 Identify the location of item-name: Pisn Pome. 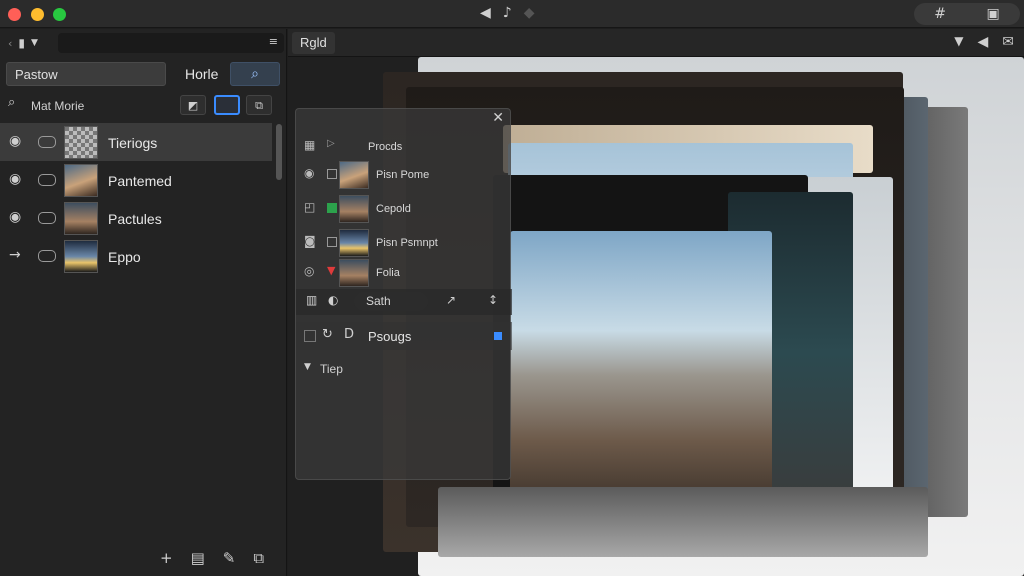
(403, 175).